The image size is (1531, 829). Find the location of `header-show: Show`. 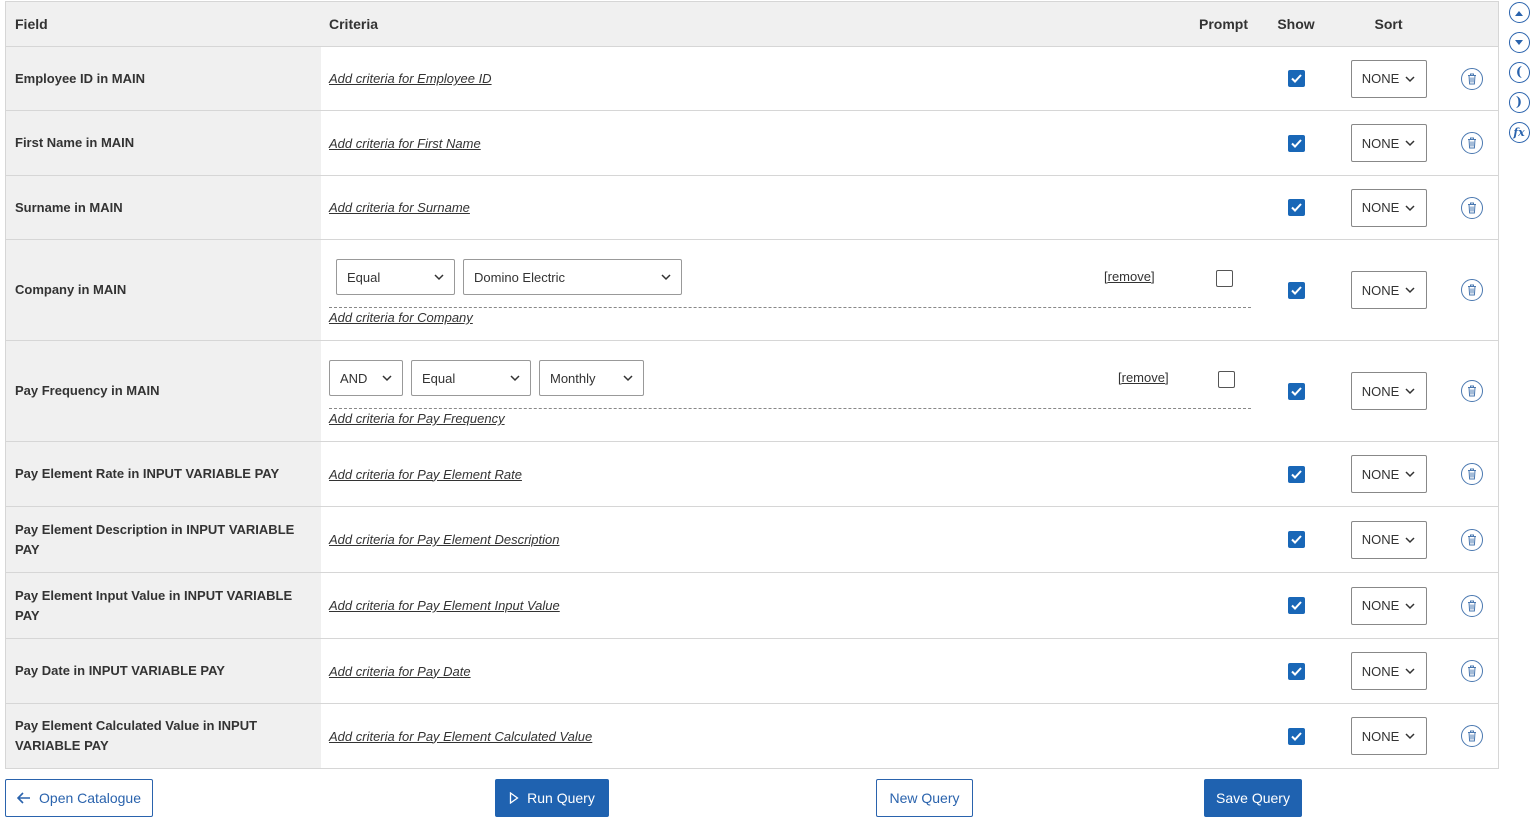

header-show: Show is located at coordinates (1296, 24).